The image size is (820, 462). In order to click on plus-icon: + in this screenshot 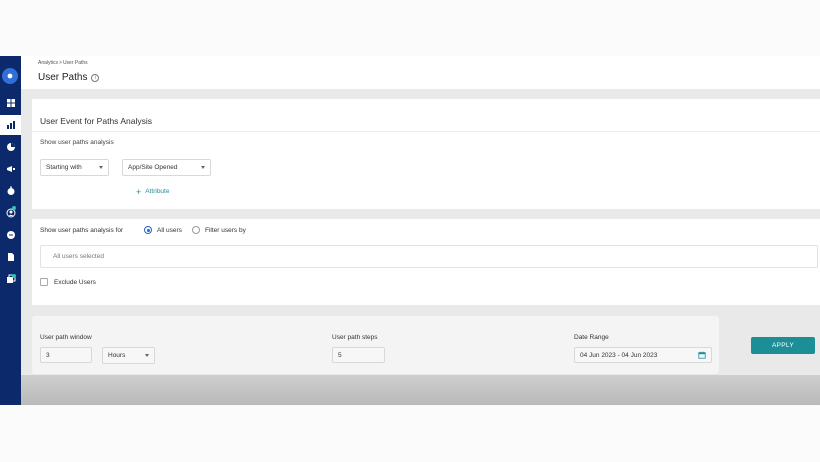, I will do `click(139, 191)`.